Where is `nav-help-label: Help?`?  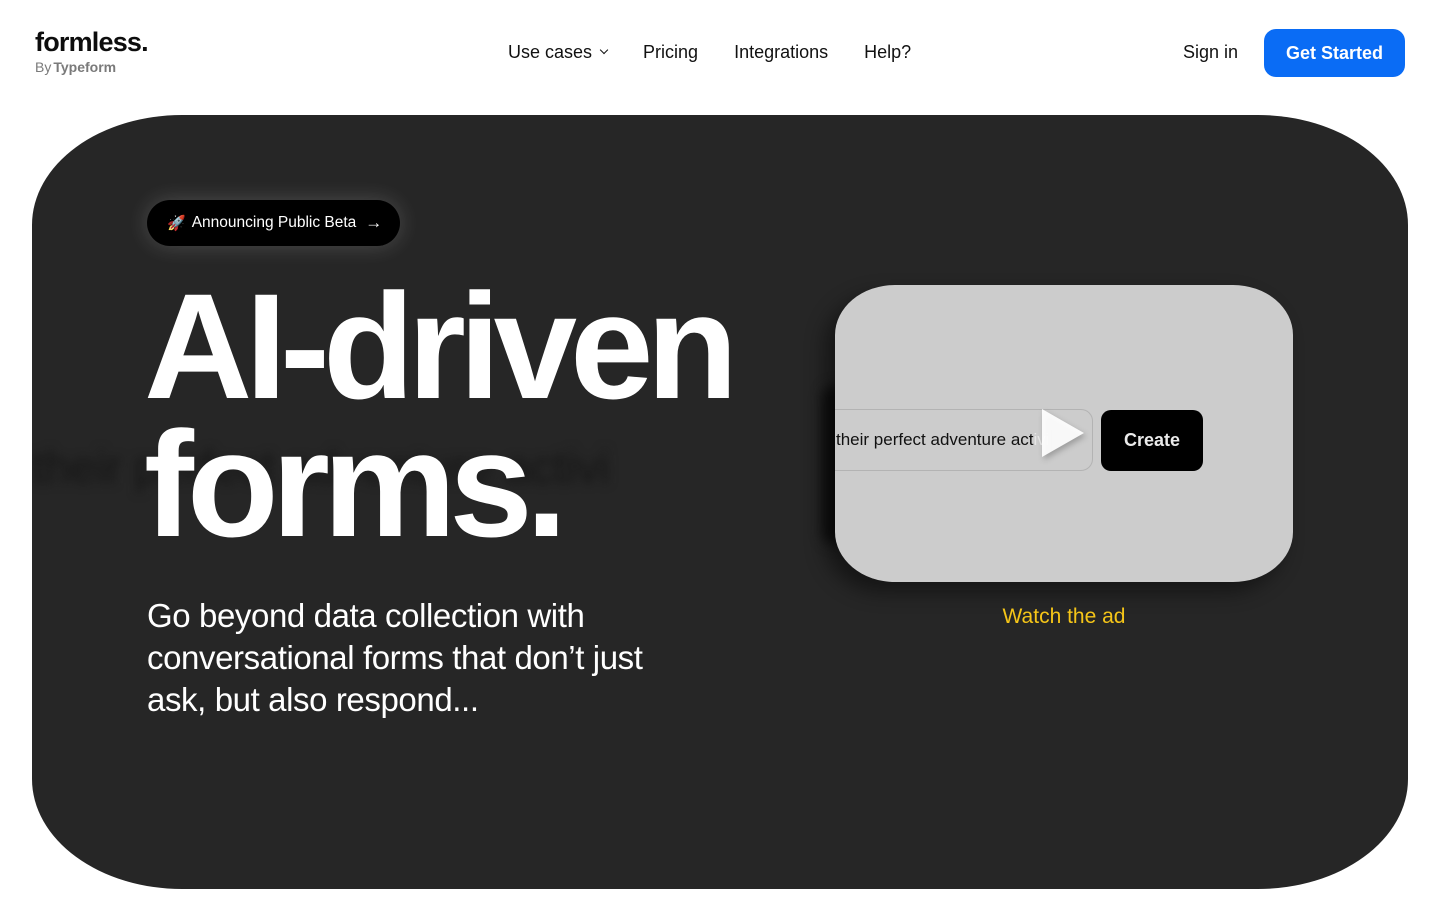
nav-help-label: Help? is located at coordinates (888, 52).